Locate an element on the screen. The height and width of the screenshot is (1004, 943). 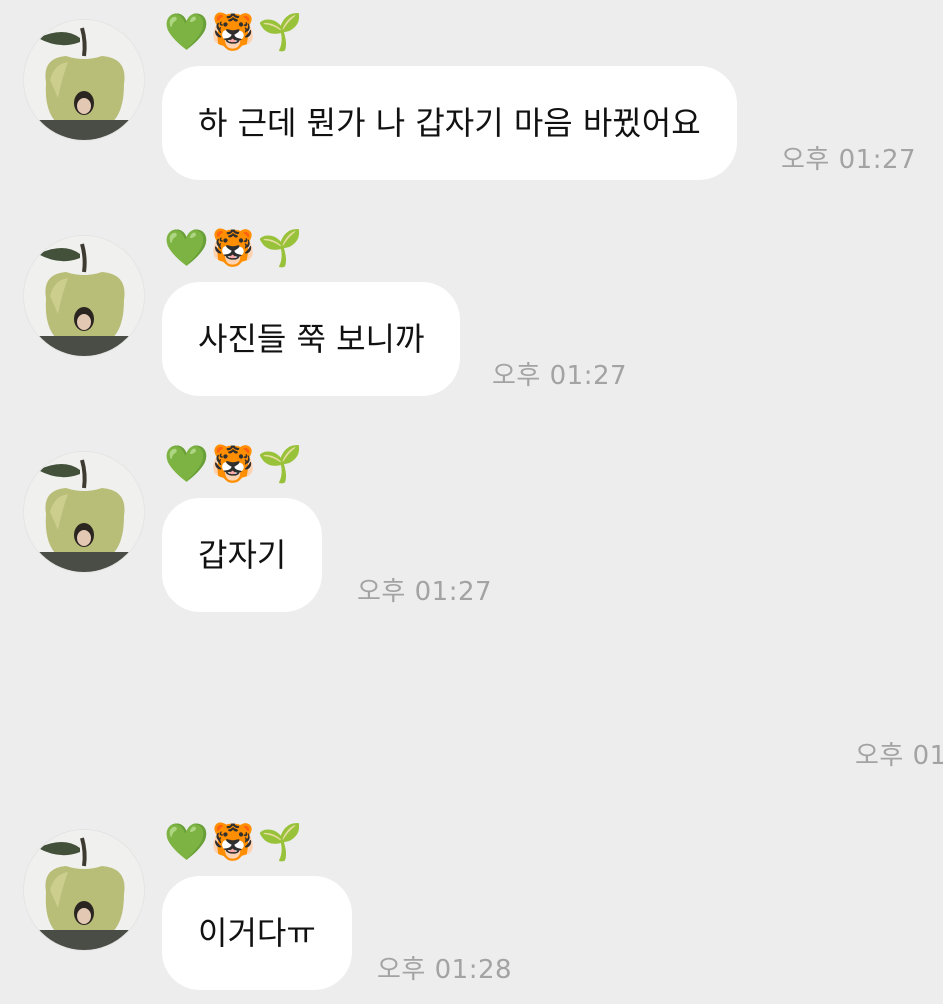
message-timestamp: 오후 01:28 is located at coordinates (445, 970).